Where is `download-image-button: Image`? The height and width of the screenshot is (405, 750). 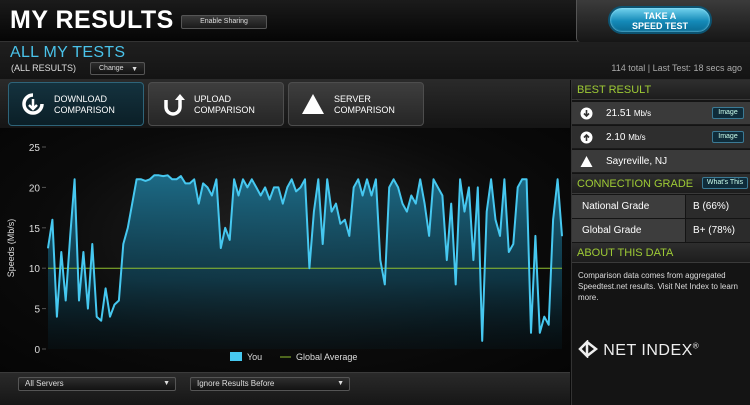
download-image-button: Image is located at coordinates (728, 113).